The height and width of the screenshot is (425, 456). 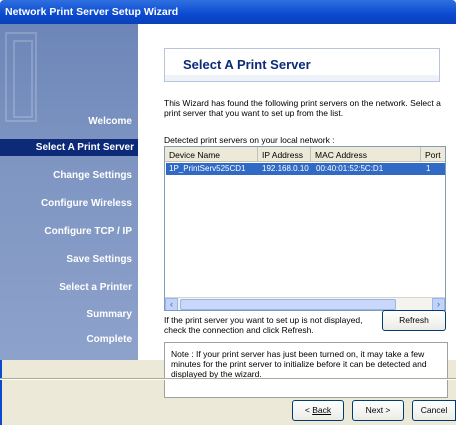 I want to click on back-arrow-icon: <, so click(x=307, y=410).